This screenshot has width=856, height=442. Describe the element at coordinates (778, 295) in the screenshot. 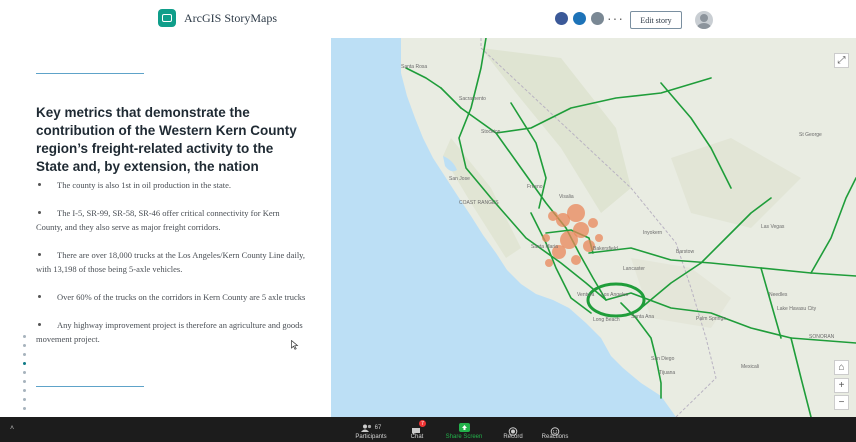

I see `place-label: Needles` at that location.